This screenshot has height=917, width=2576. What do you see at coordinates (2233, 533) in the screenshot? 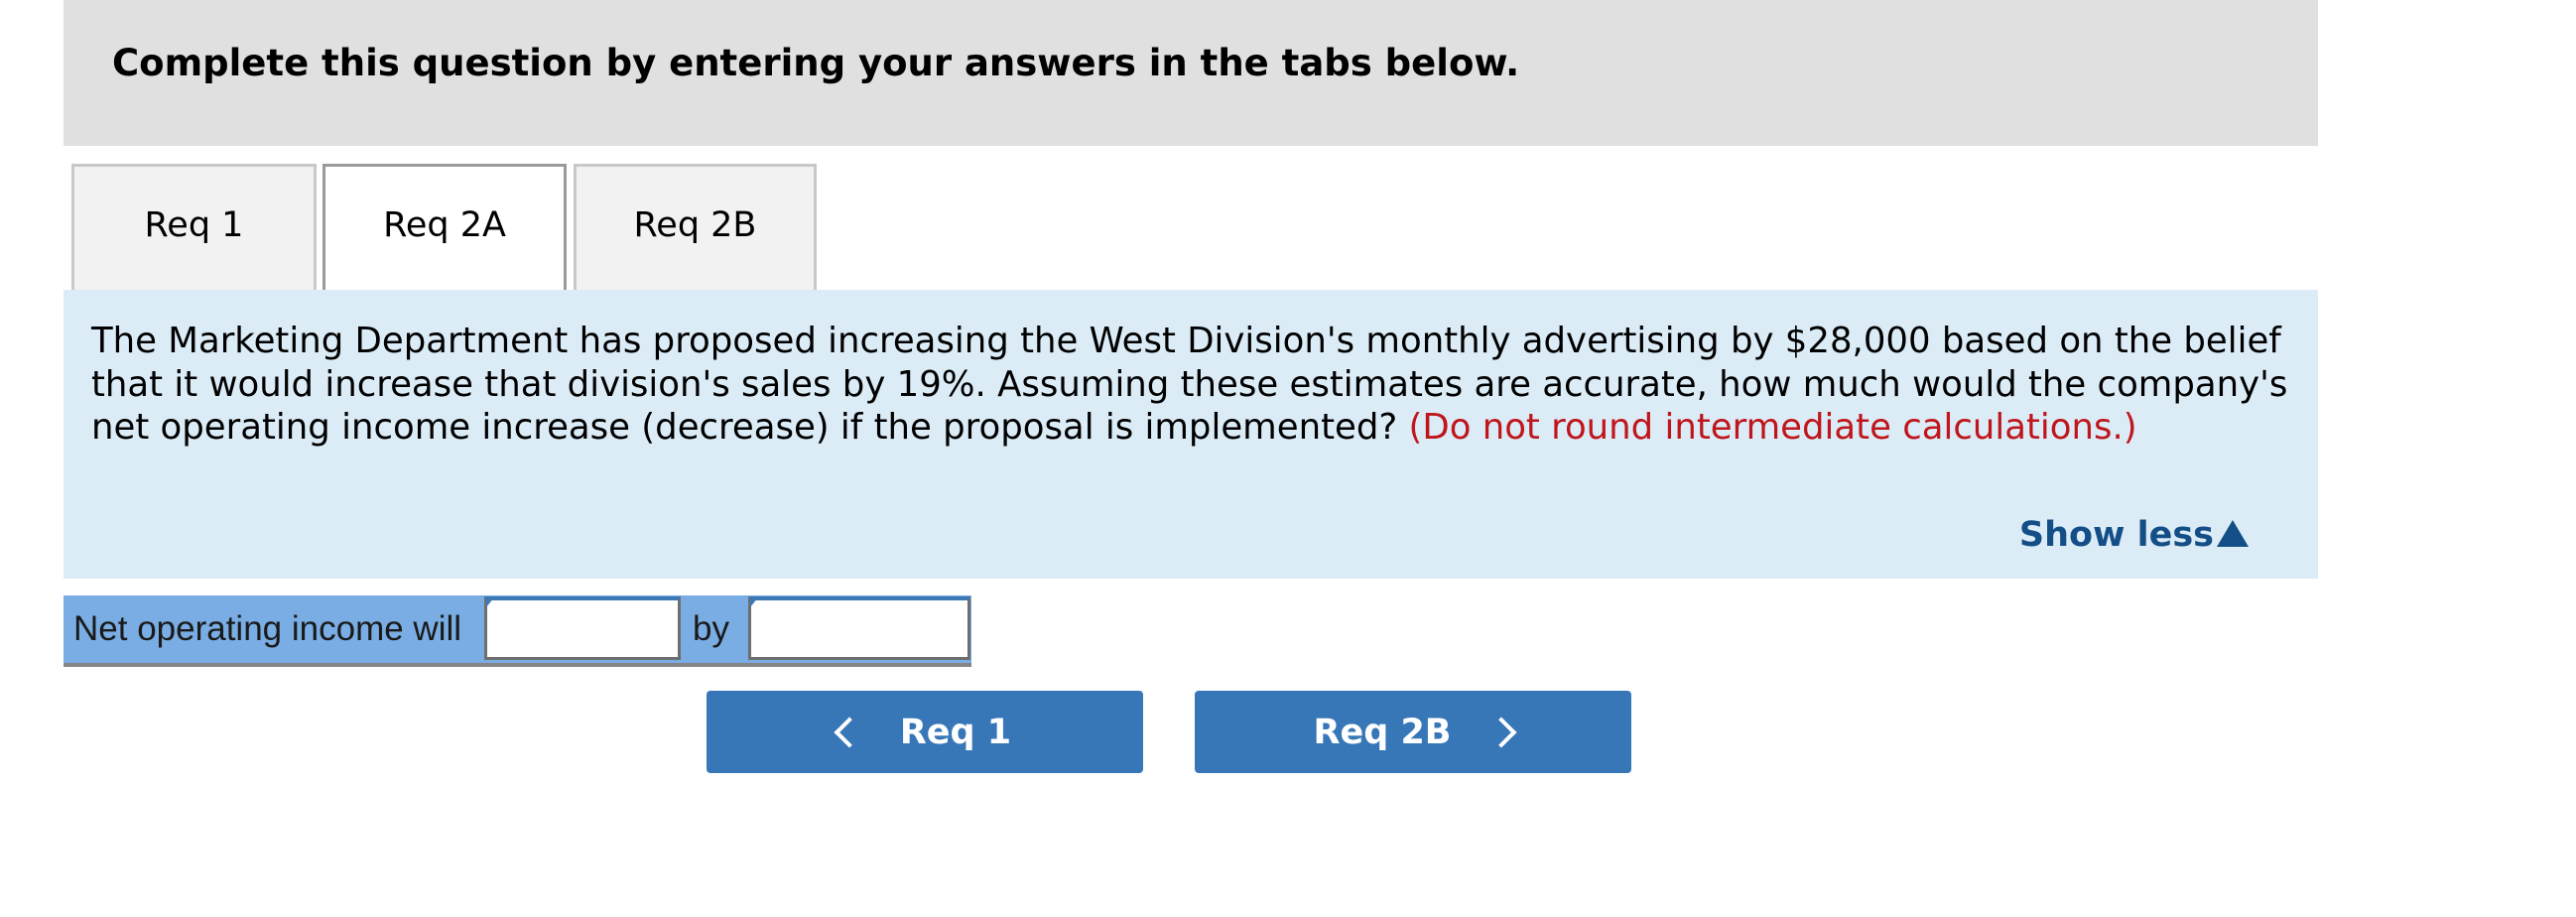
I see `triangle-up-icon` at bounding box center [2233, 533].